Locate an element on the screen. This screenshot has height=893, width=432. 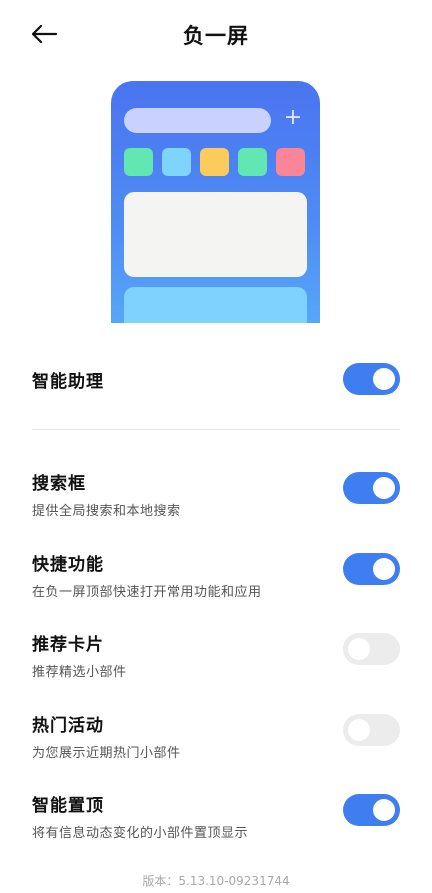
search-box-toggle is located at coordinates (371, 488).